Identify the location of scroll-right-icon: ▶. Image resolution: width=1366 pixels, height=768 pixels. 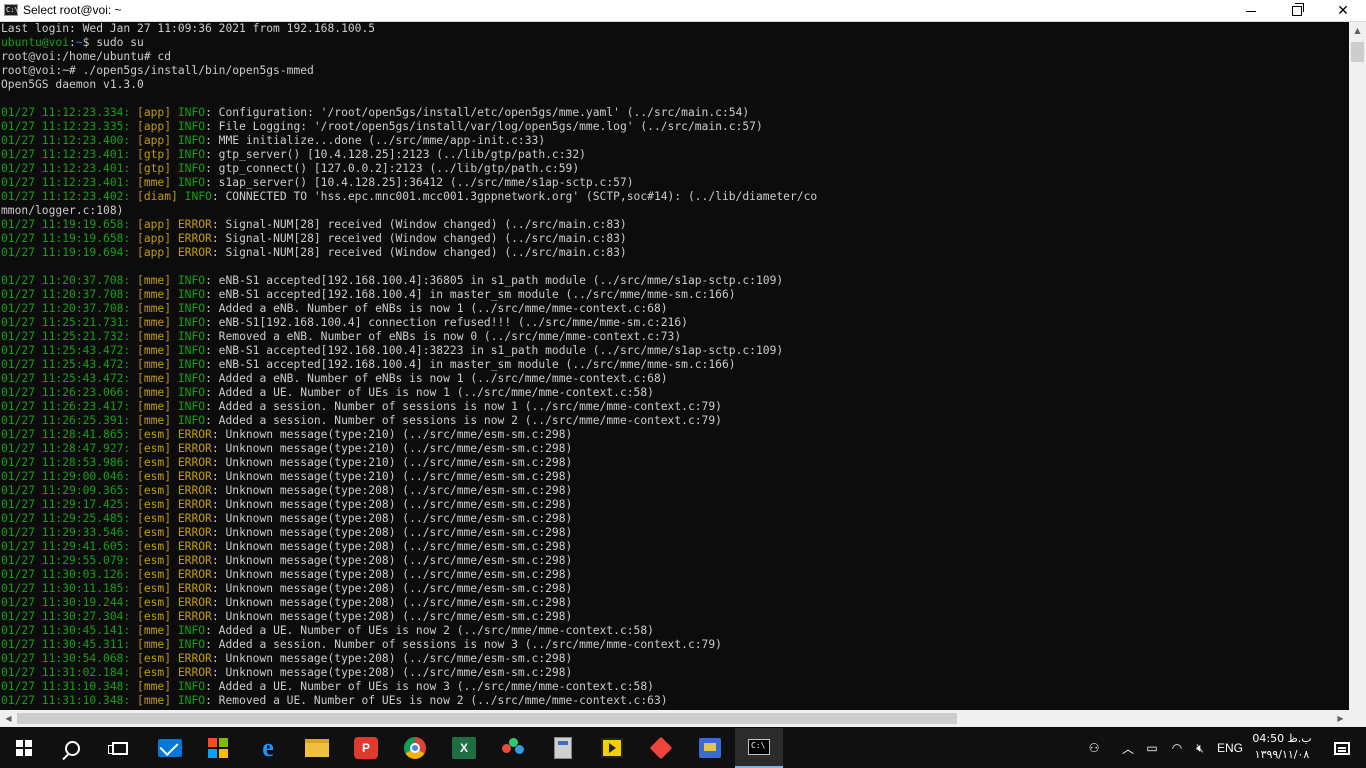
(1340, 718).